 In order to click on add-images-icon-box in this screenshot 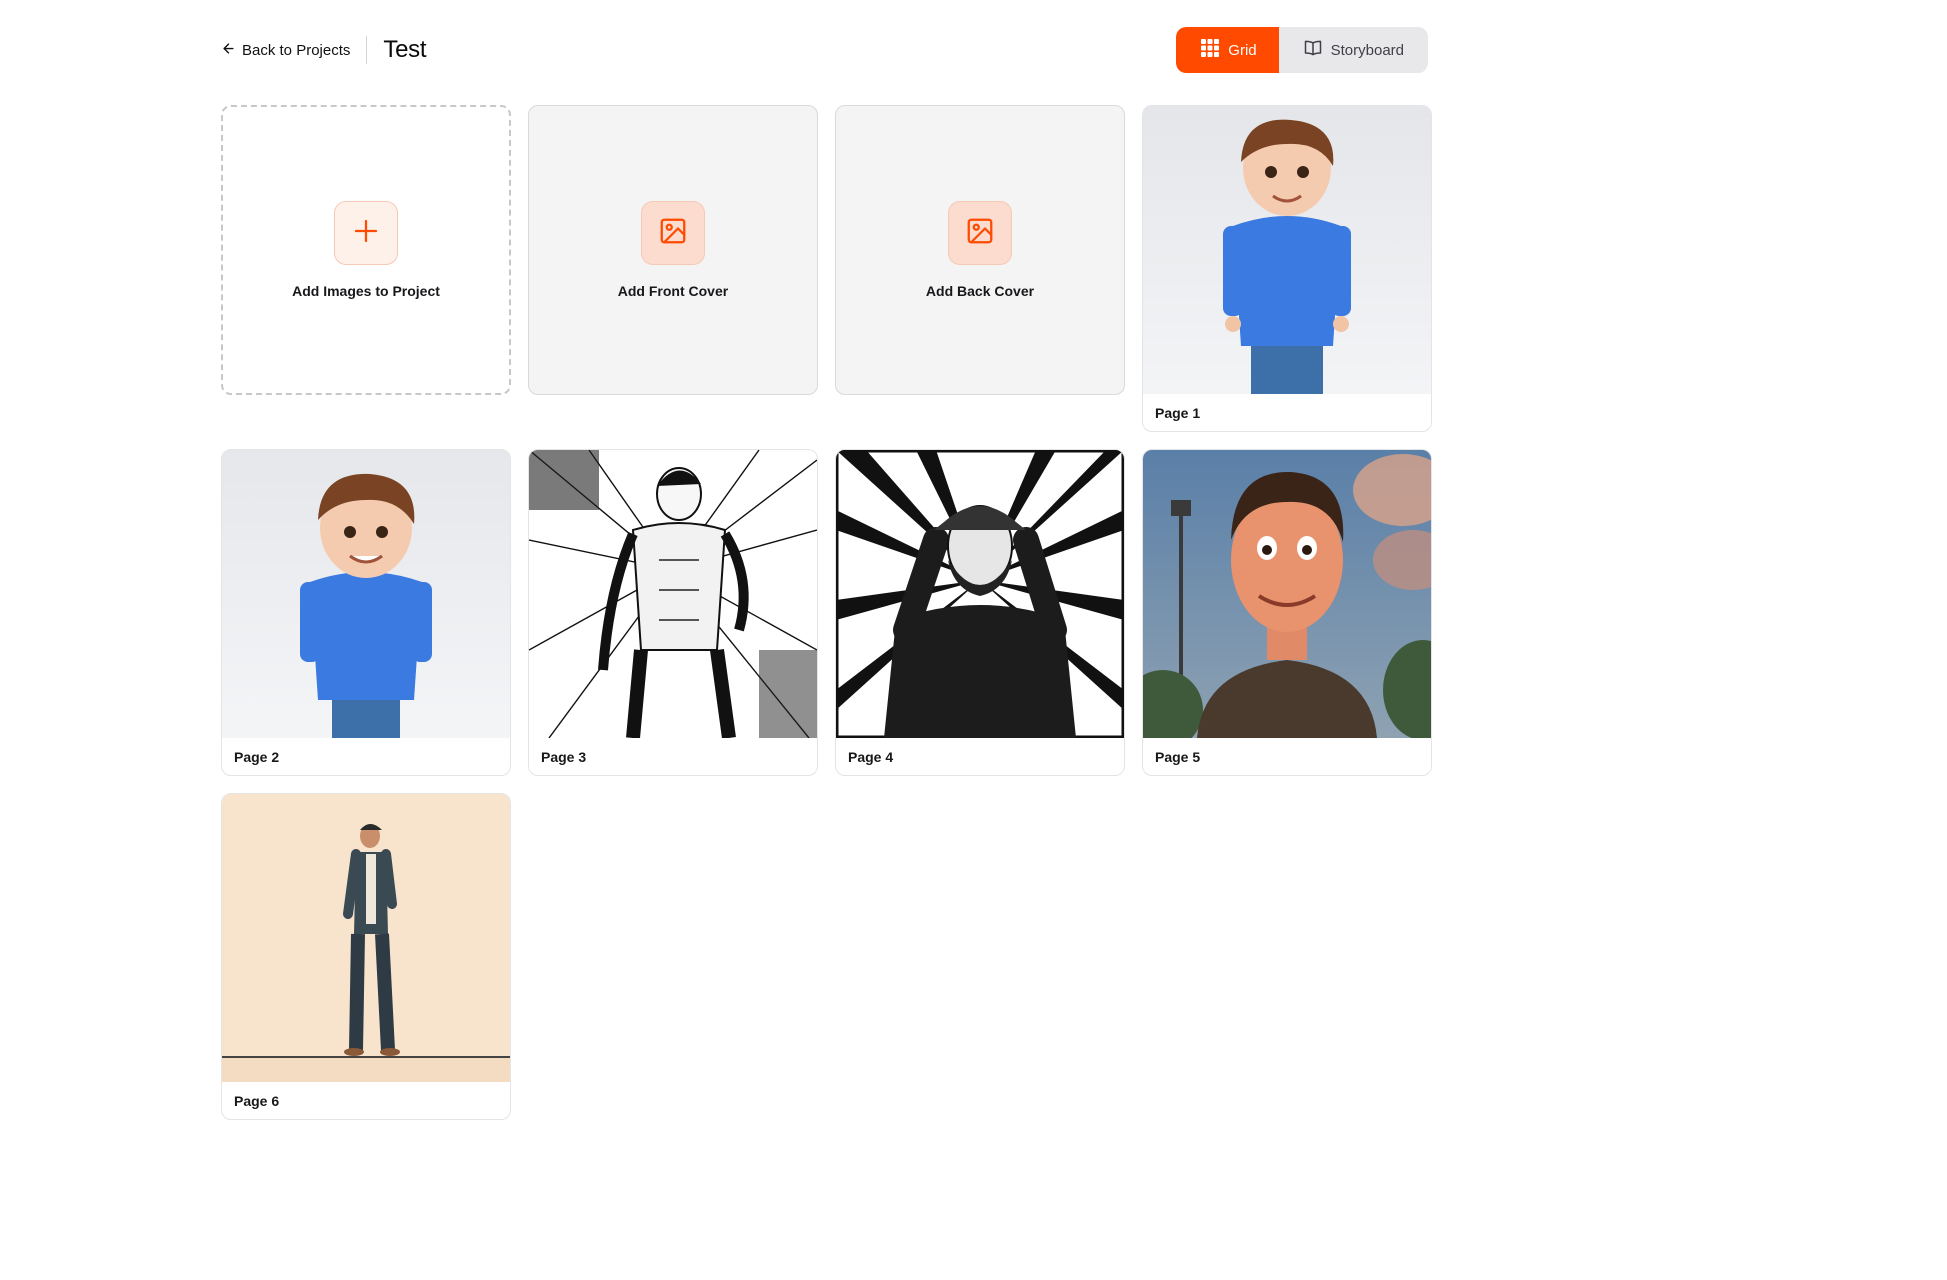, I will do `click(366, 233)`.